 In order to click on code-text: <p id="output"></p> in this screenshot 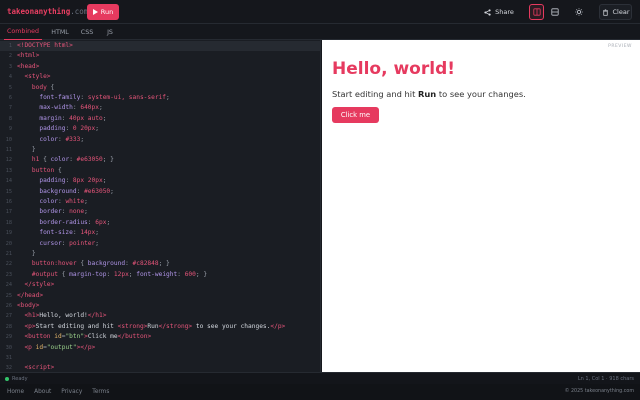, I will do `click(60, 347)`.